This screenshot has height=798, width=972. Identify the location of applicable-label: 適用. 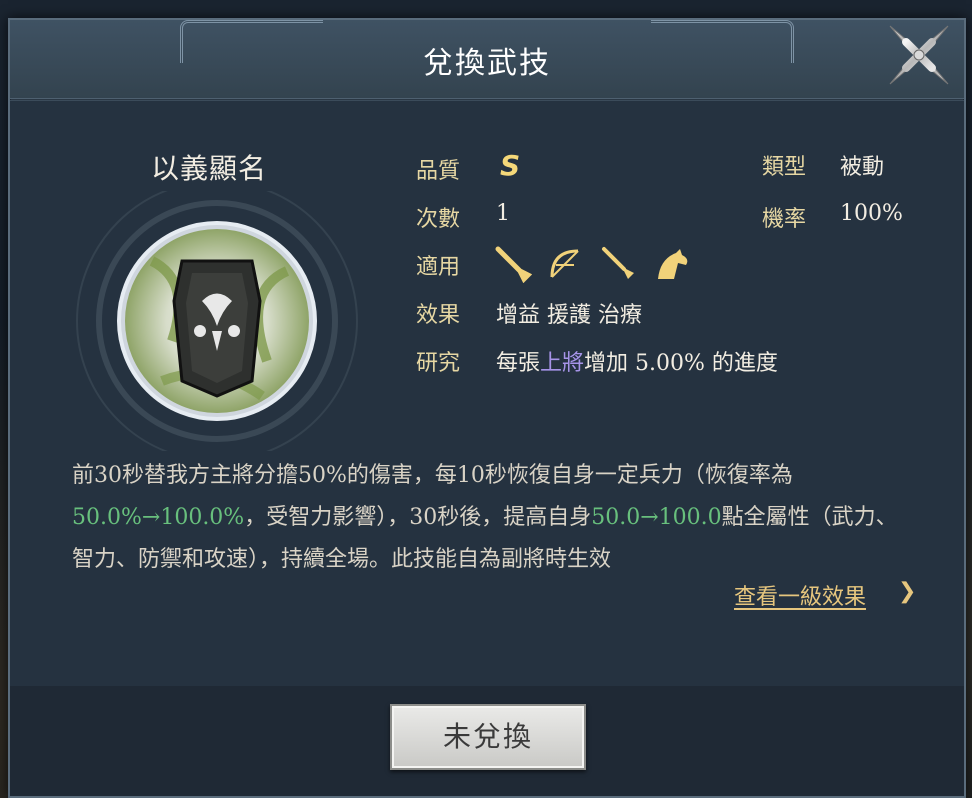
(438, 267).